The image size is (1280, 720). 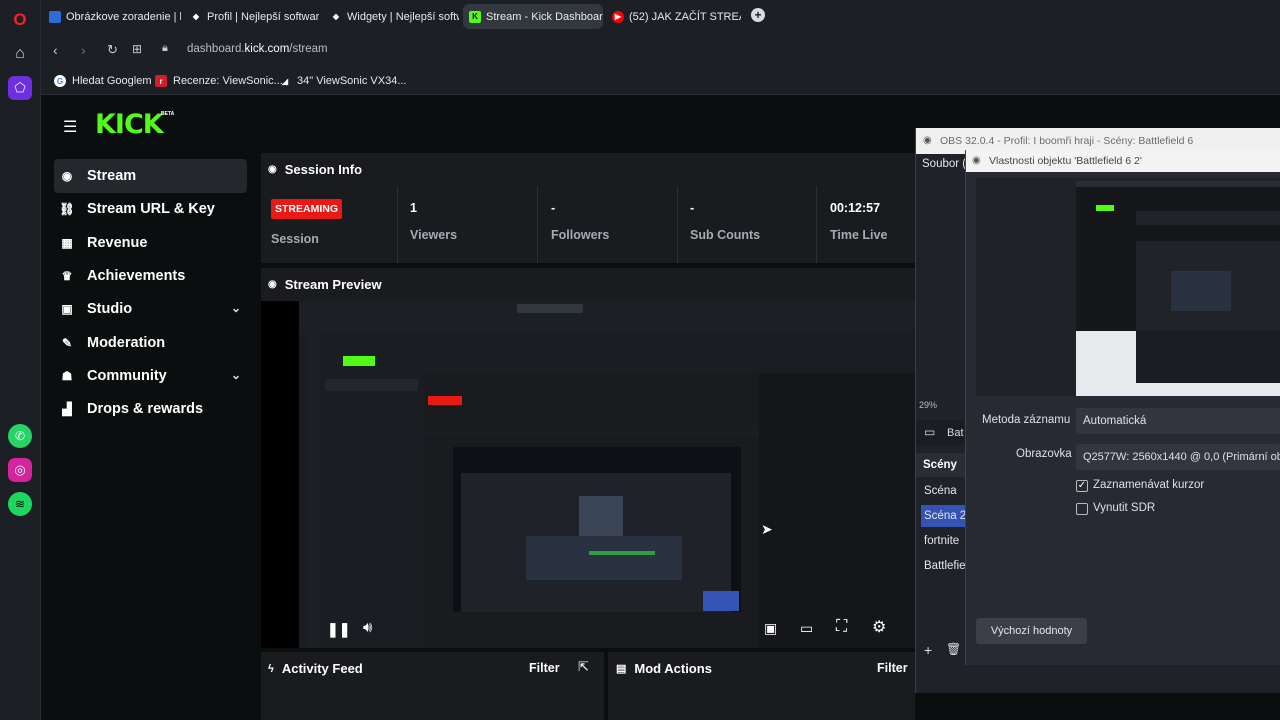 I want to click on sidebar-item-achievements: ♛ Achievements, so click(x=150, y=276).